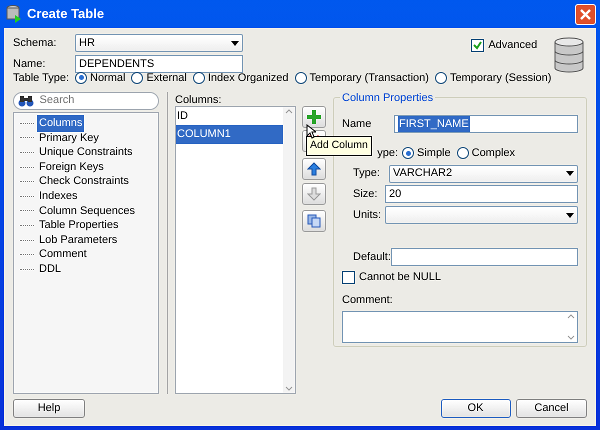 The width and height of the screenshot is (600, 430). What do you see at coordinates (313, 193) in the screenshot?
I see `down-arrow-icon` at bounding box center [313, 193].